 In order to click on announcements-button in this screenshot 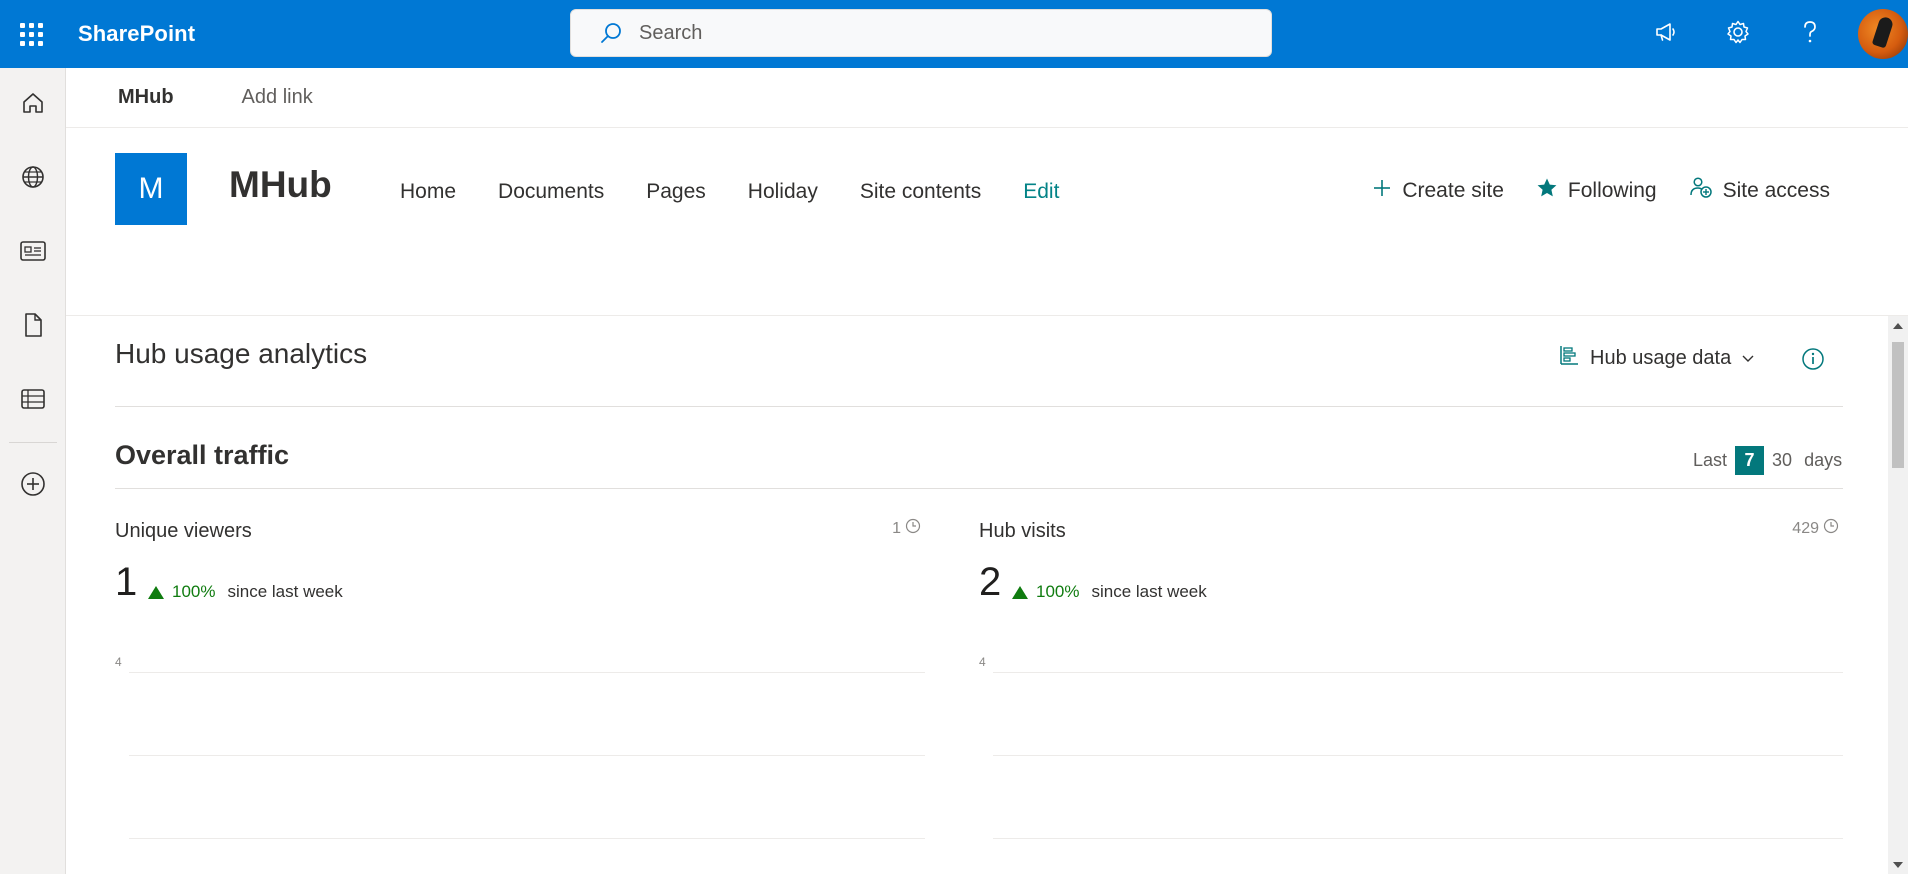, I will do `click(1666, 34)`.